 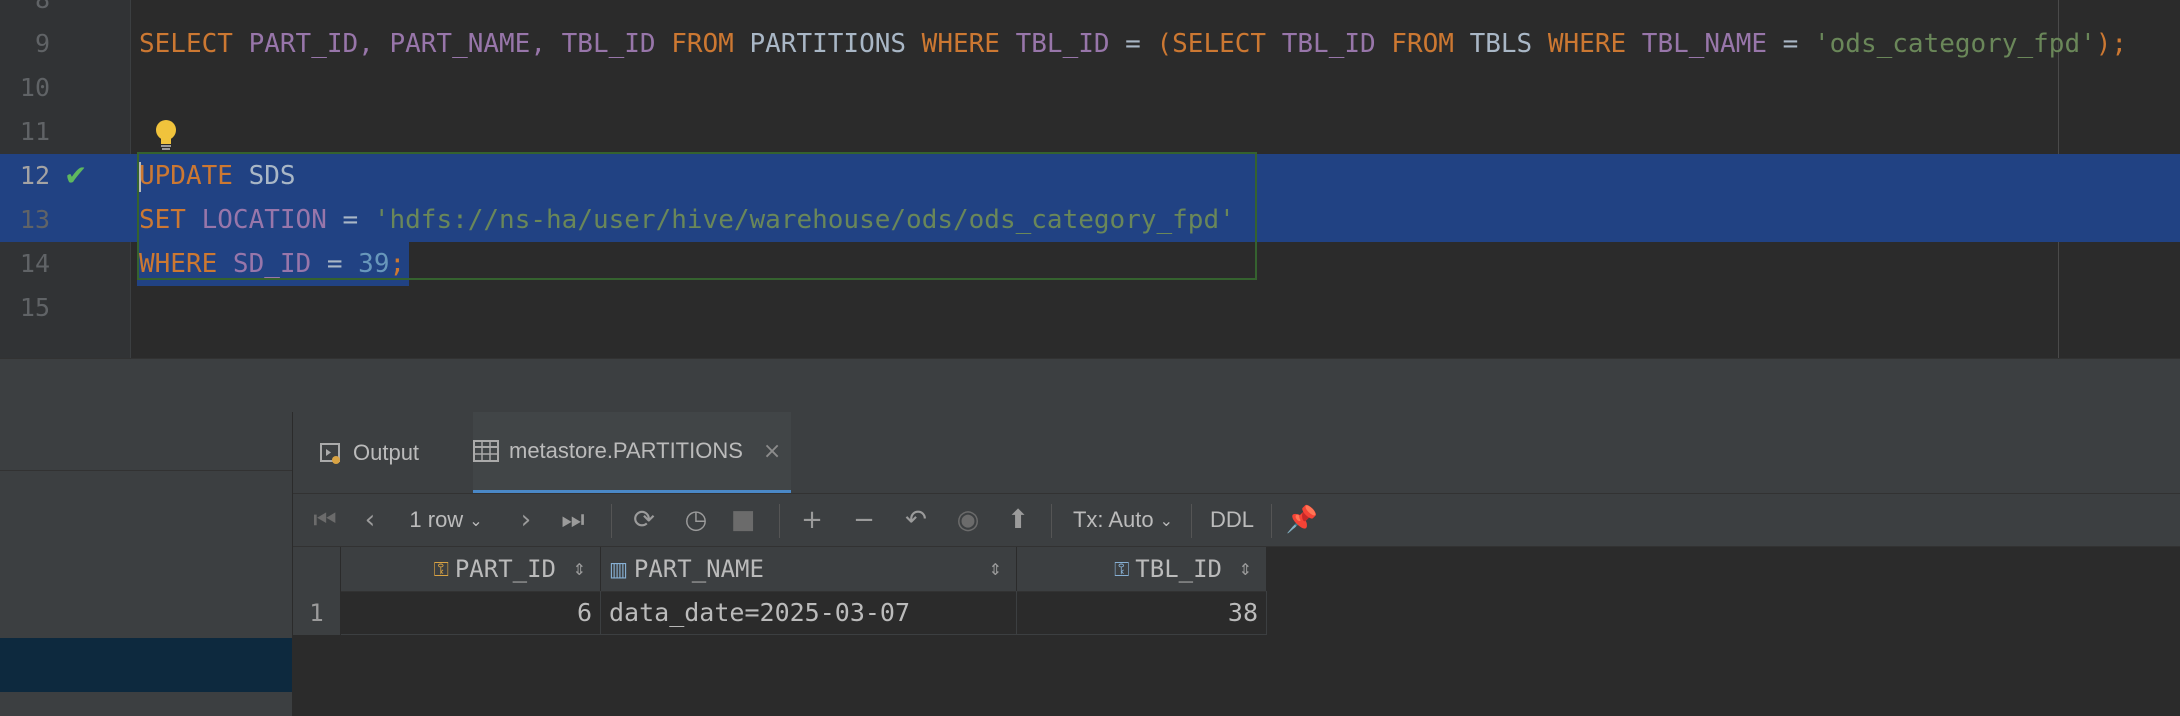 What do you see at coordinates (1090, 264) in the screenshot?
I see `editor-line: 14 WHERE SD_ID = 39;` at bounding box center [1090, 264].